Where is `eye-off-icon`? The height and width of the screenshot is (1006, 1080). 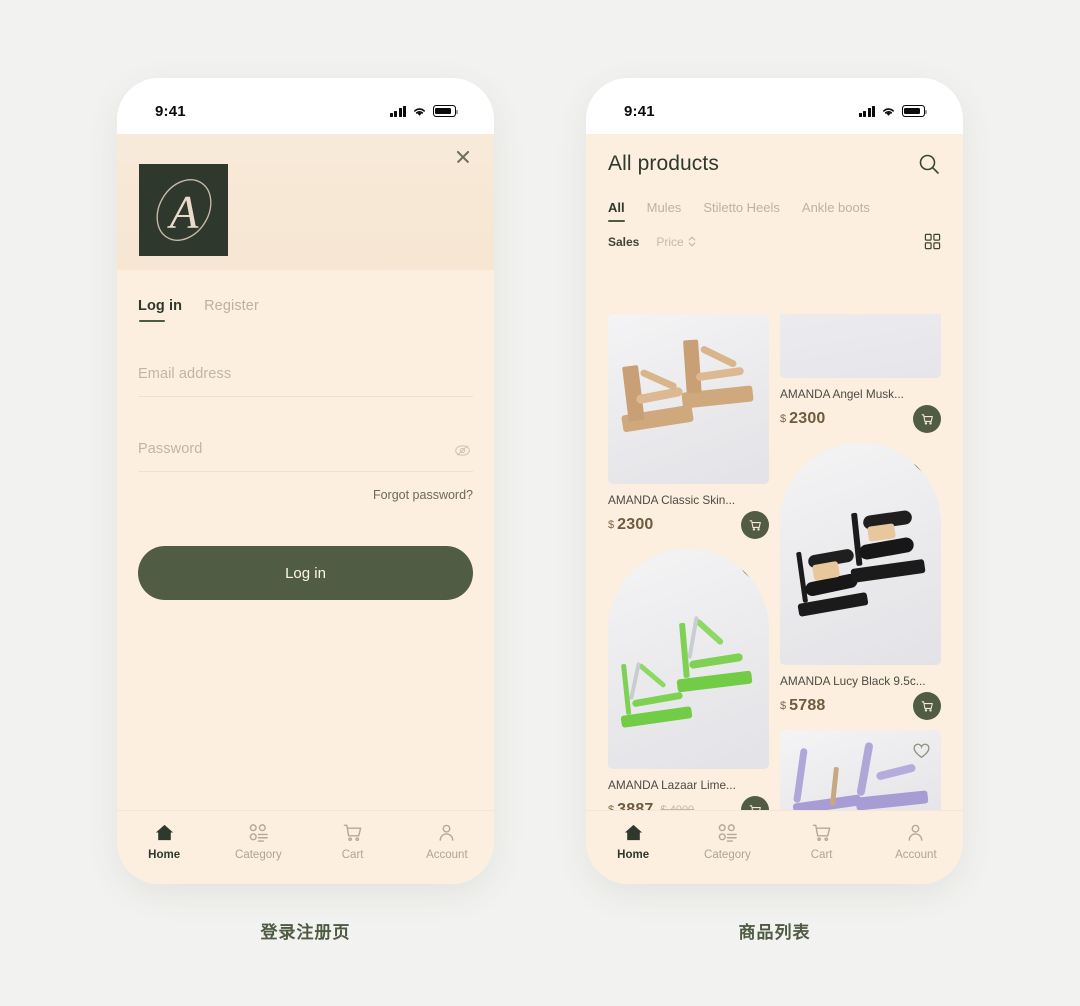
eye-off-icon is located at coordinates (462, 450).